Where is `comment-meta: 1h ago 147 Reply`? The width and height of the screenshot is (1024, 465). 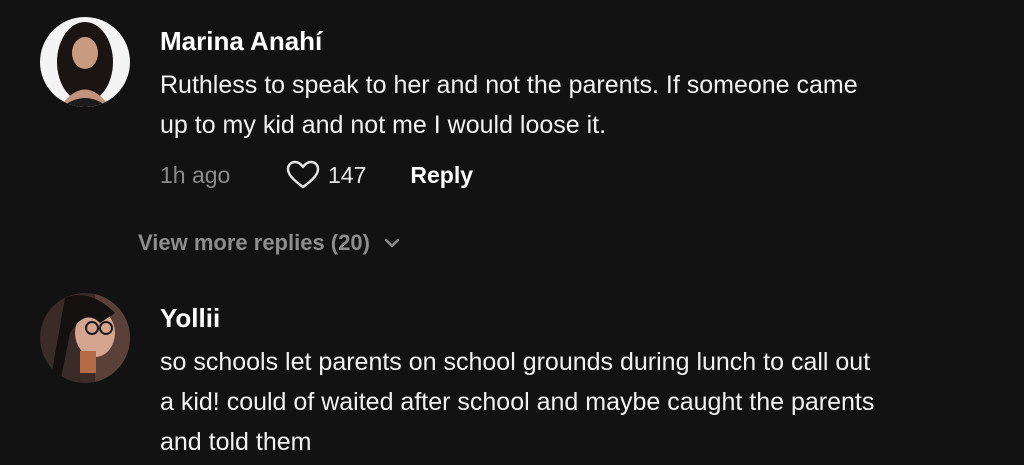
comment-meta: 1h ago 147 Reply is located at coordinates (316, 175).